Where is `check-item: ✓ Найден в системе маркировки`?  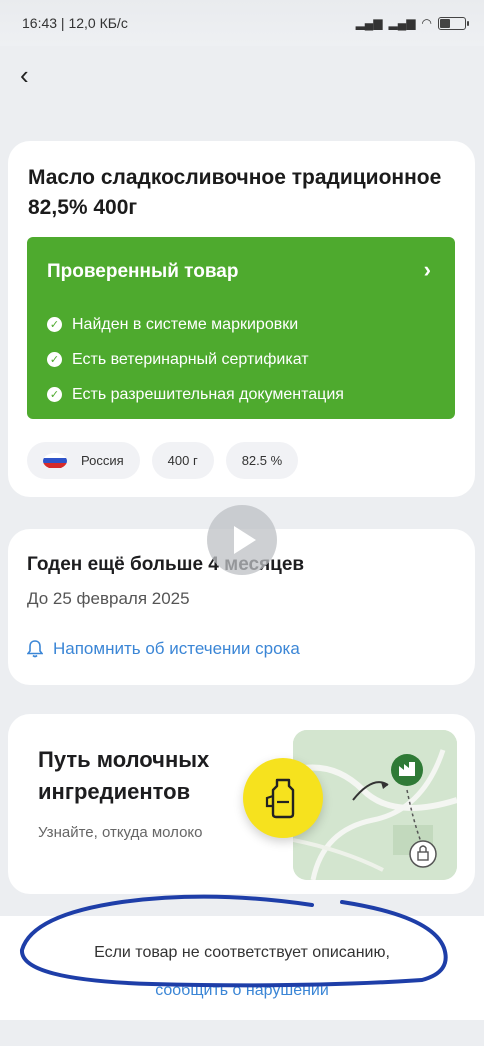 check-item: ✓ Найден в системе маркировки is located at coordinates (195, 324).